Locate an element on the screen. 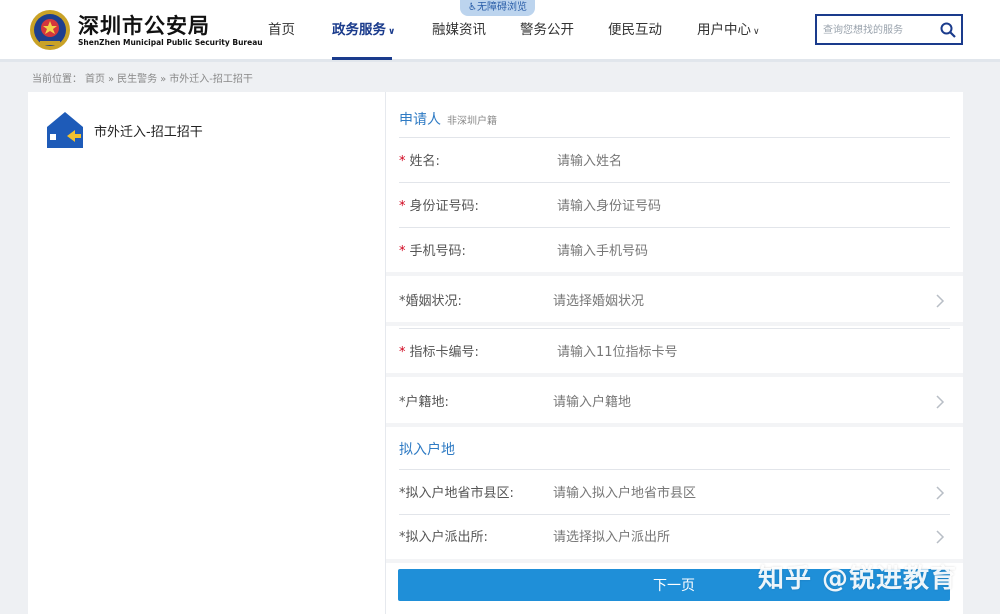  nav-item-media-news: 融媒资讯 is located at coordinates (459, 28).